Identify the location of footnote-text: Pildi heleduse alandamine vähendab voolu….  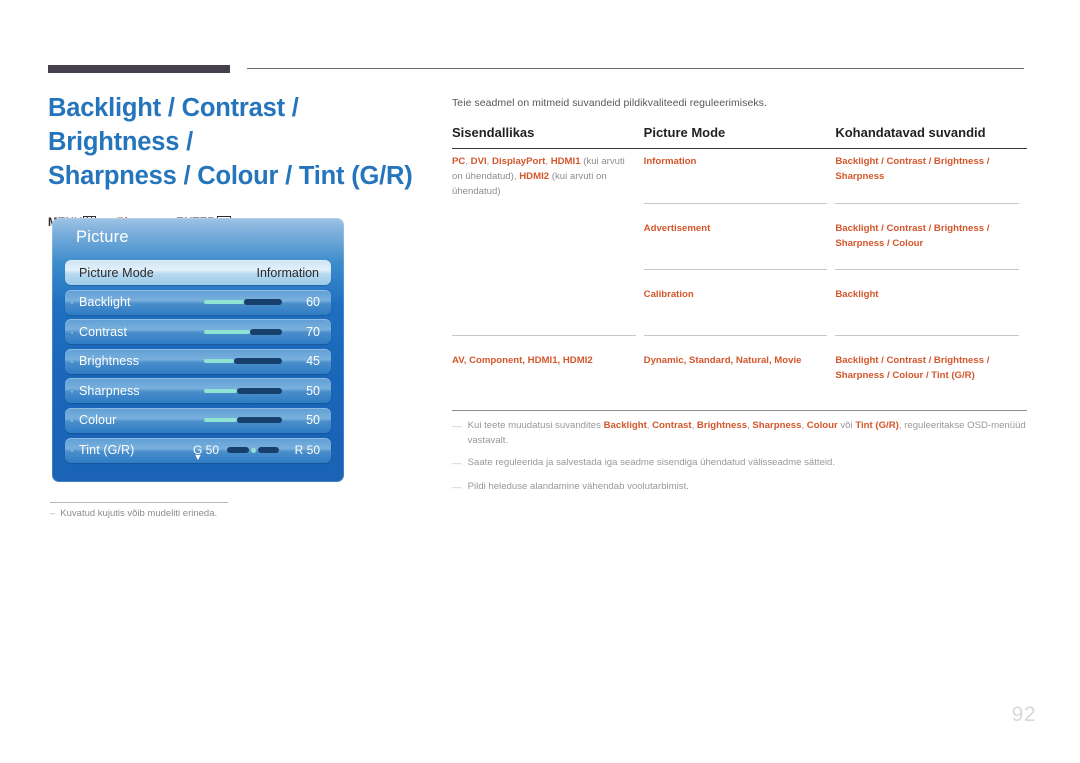
(578, 486).